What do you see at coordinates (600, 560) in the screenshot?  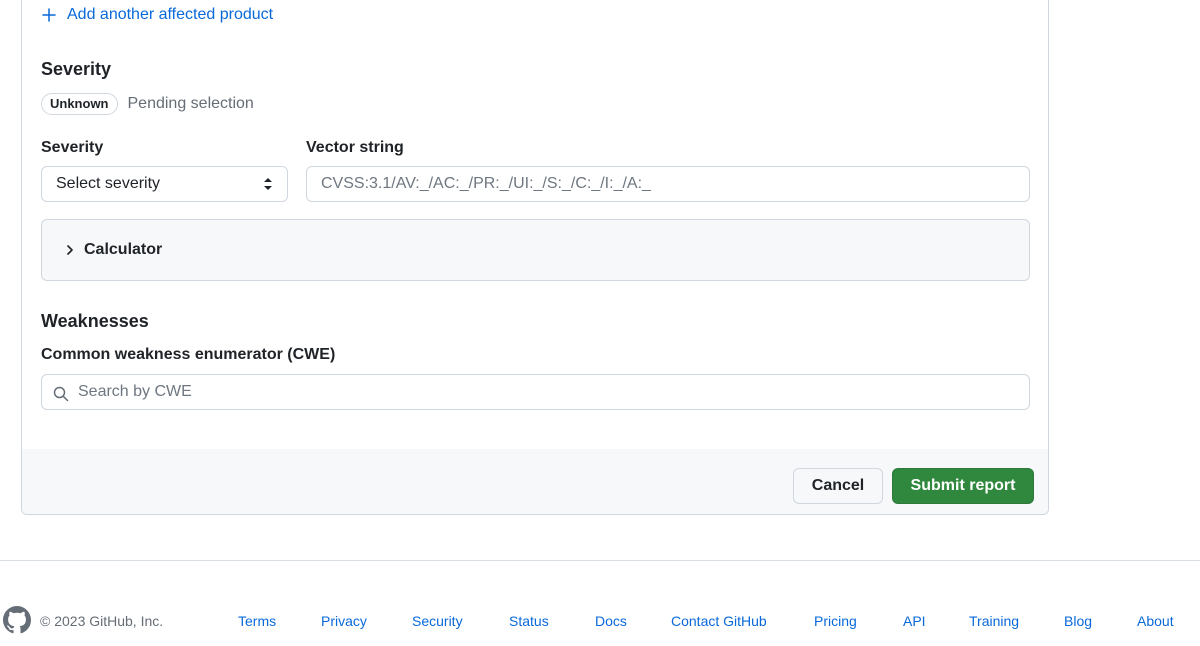 I see `footer-divider` at bounding box center [600, 560].